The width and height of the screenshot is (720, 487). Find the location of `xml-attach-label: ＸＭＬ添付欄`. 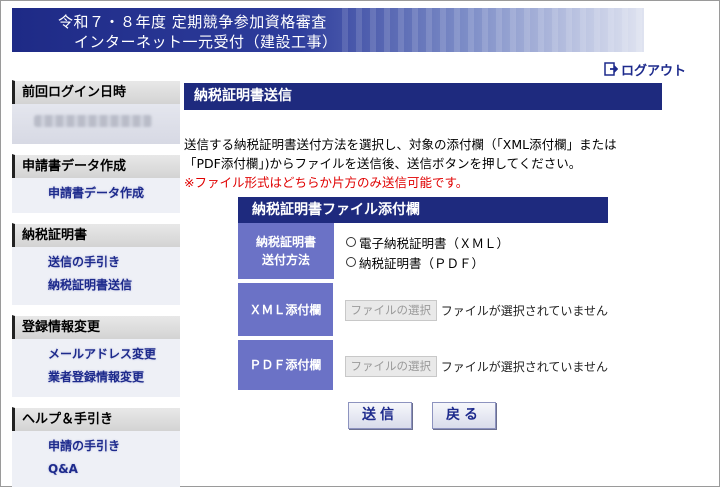

xml-attach-label: ＸＭＬ添付欄 is located at coordinates (285, 310).